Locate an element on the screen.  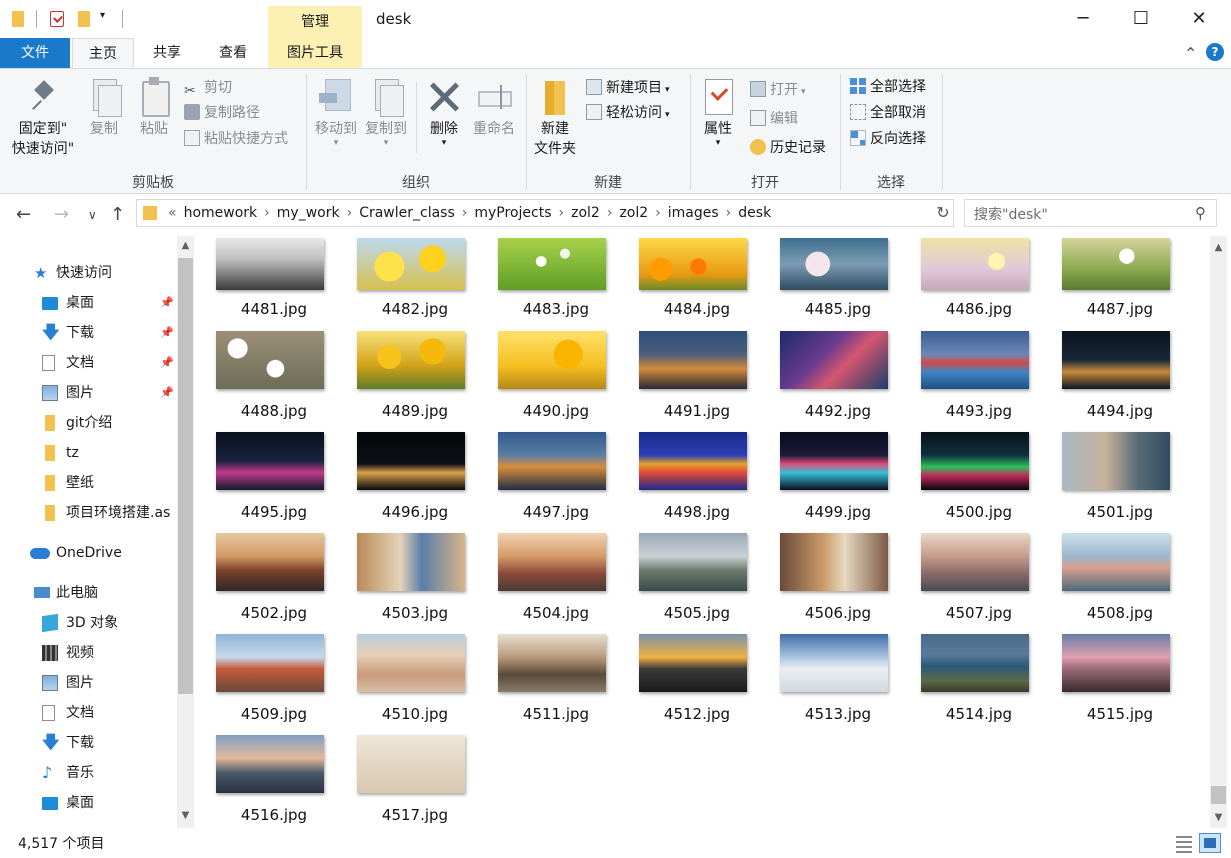
nav-pc-item: 3D 对象 is located at coordinates (88, 623).